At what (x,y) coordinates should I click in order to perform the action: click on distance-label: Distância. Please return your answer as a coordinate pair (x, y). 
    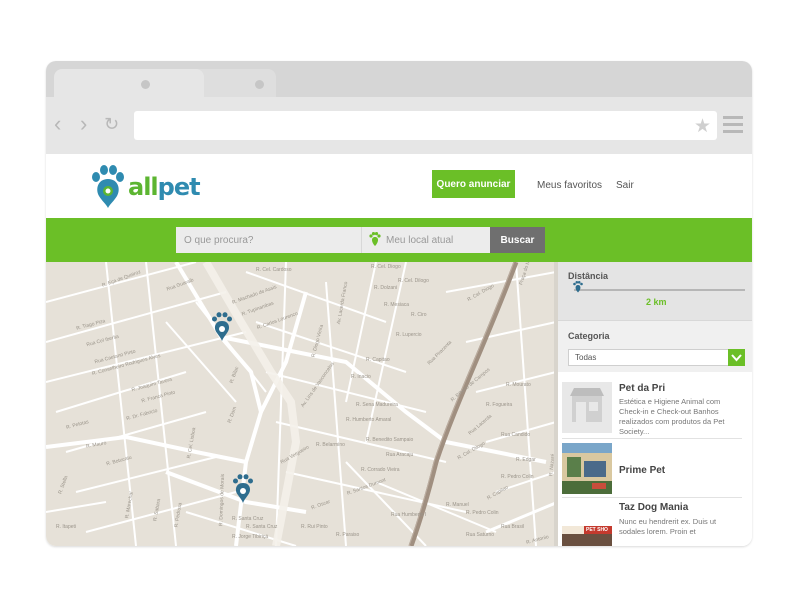
    Looking at the image, I should click on (588, 276).